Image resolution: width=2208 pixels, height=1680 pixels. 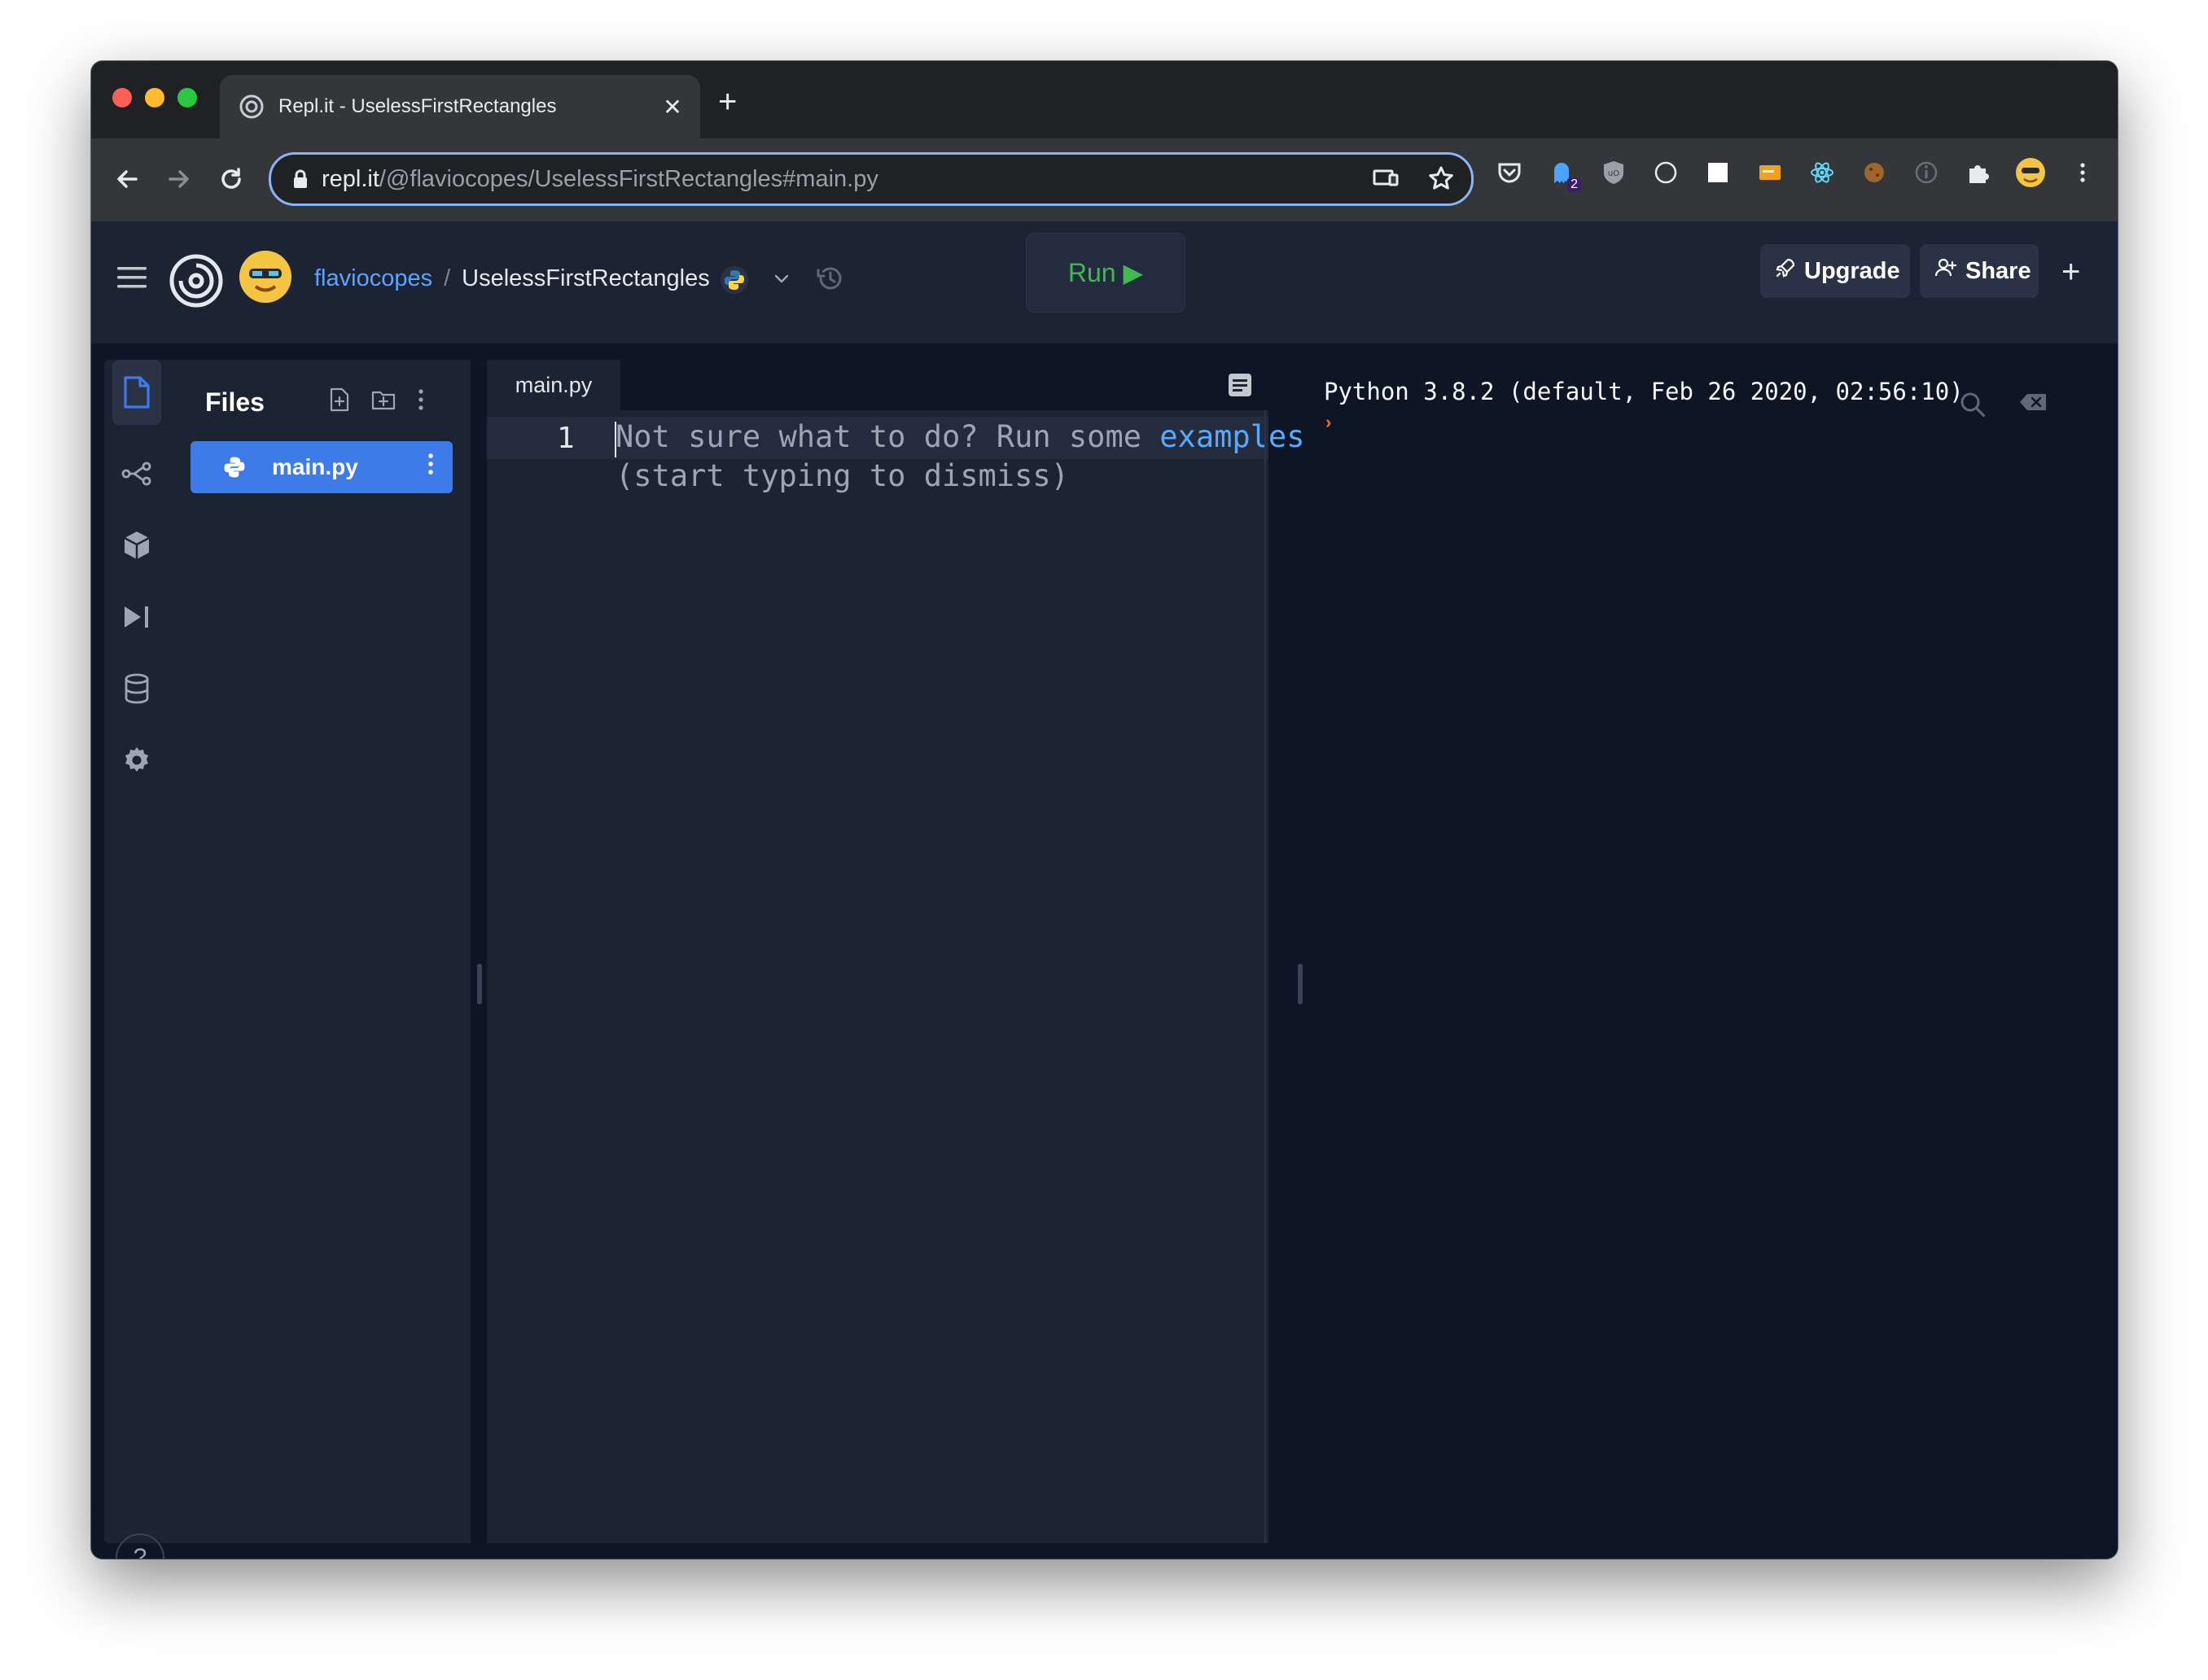 I want to click on new-file-icon, so click(x=339, y=401).